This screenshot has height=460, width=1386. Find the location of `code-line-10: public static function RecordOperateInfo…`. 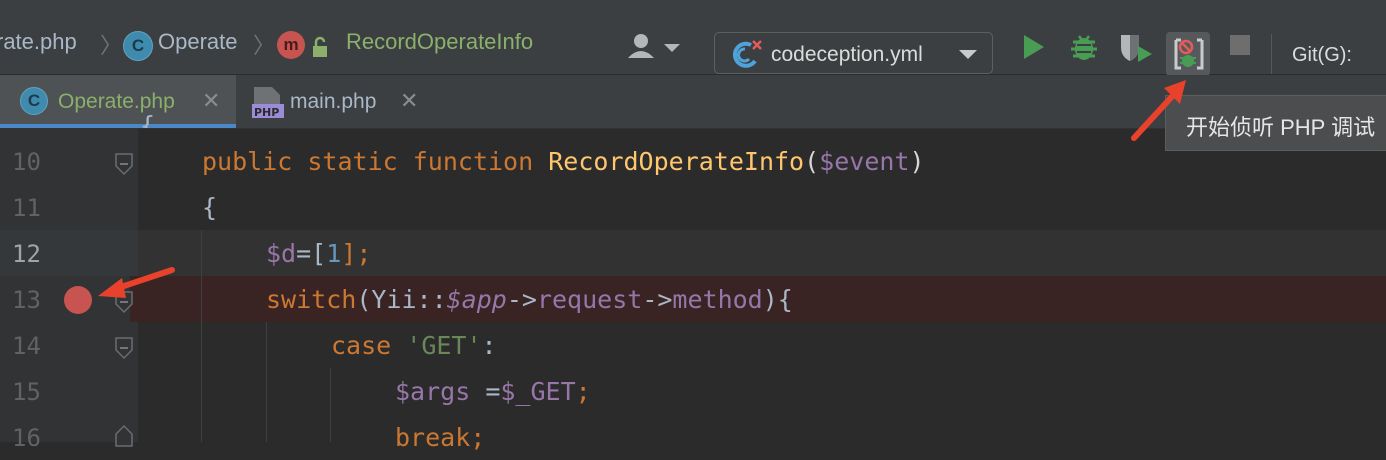

code-line-10: public static function RecordOperateInfo… is located at coordinates (563, 161).